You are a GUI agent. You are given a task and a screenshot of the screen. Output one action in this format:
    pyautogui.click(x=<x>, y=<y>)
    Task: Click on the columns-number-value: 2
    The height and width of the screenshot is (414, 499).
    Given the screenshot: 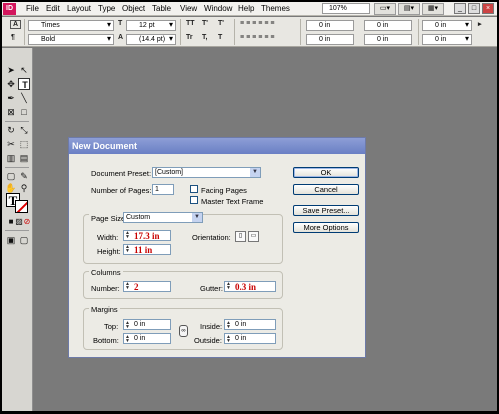 What is the action you would take?
    pyautogui.click(x=136, y=287)
    